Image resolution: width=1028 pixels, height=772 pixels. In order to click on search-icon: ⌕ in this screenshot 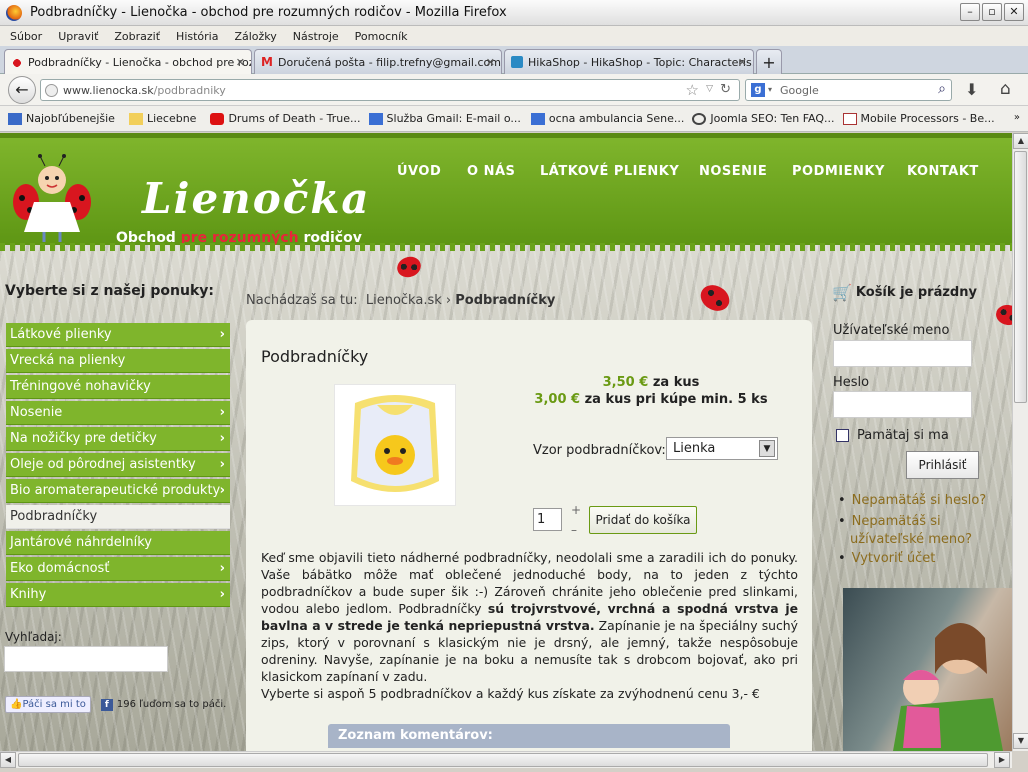, I will do `click(942, 89)`.